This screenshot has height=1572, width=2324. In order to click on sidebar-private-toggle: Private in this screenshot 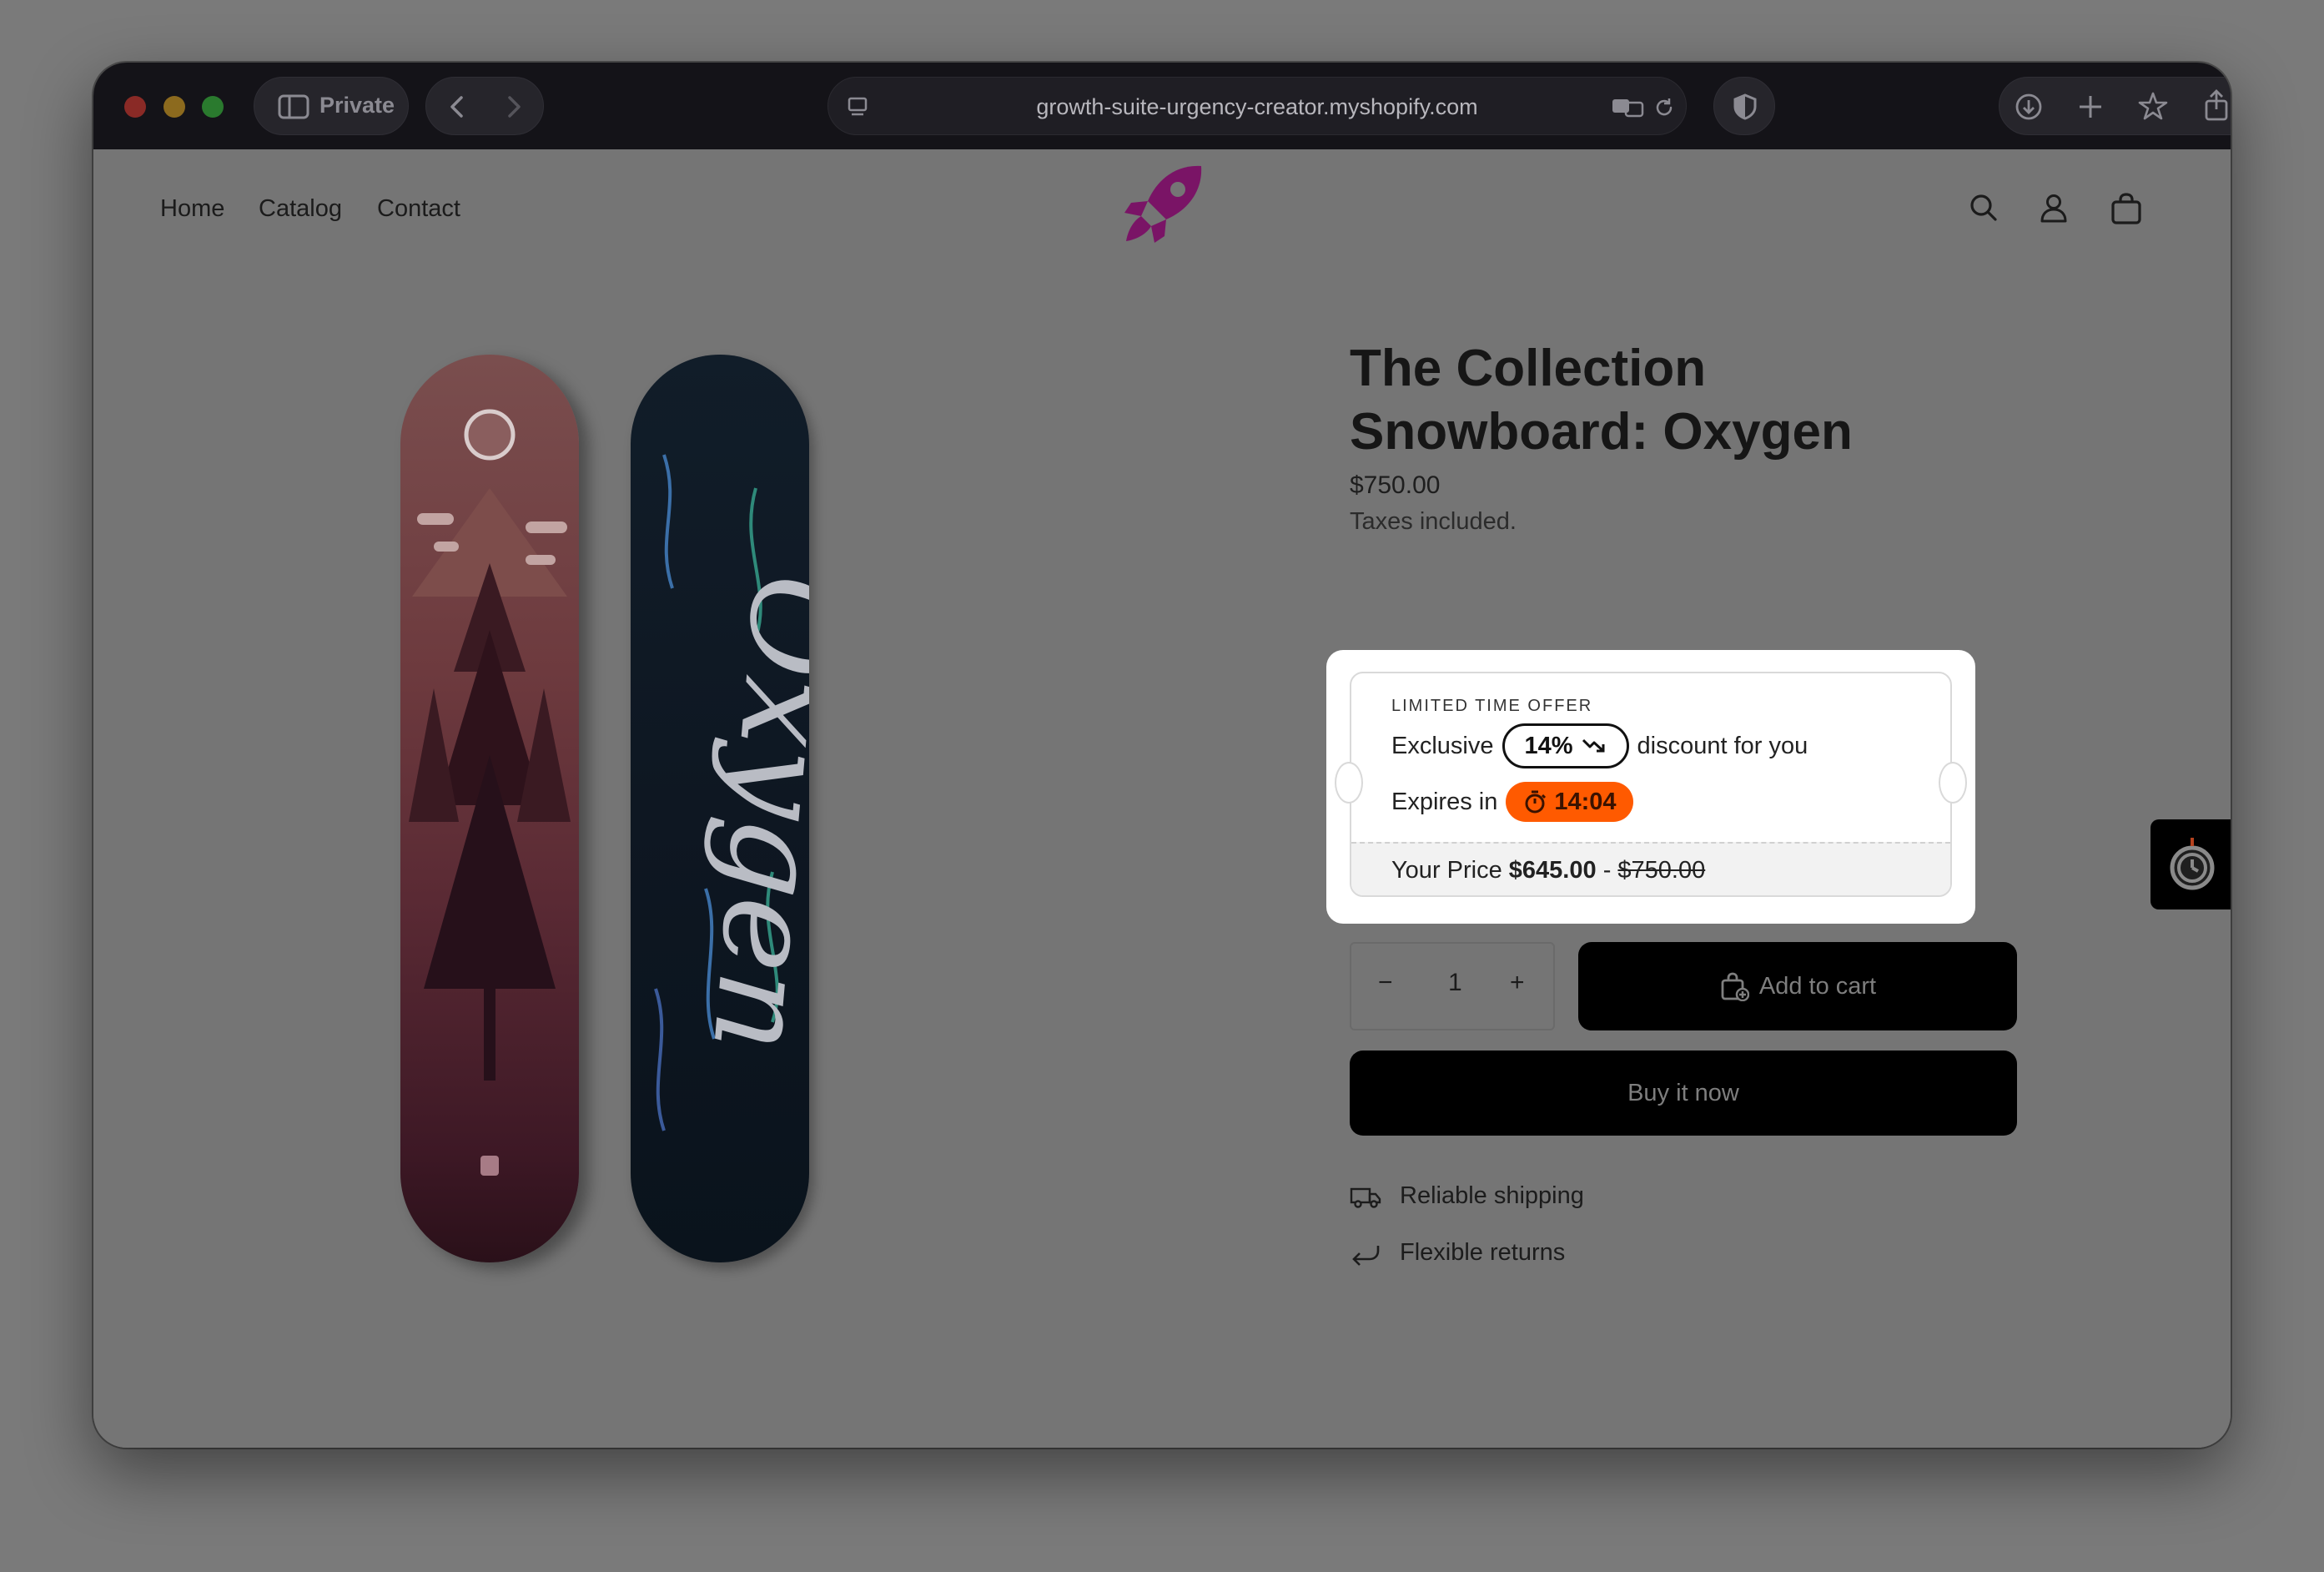, I will do `click(331, 106)`.